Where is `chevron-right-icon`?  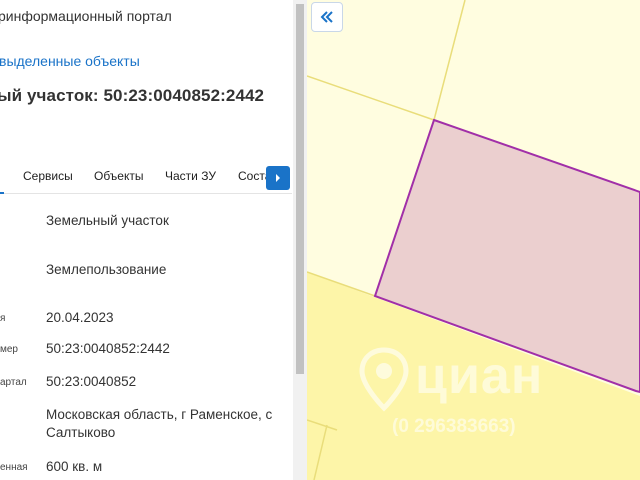 chevron-right-icon is located at coordinates (278, 178).